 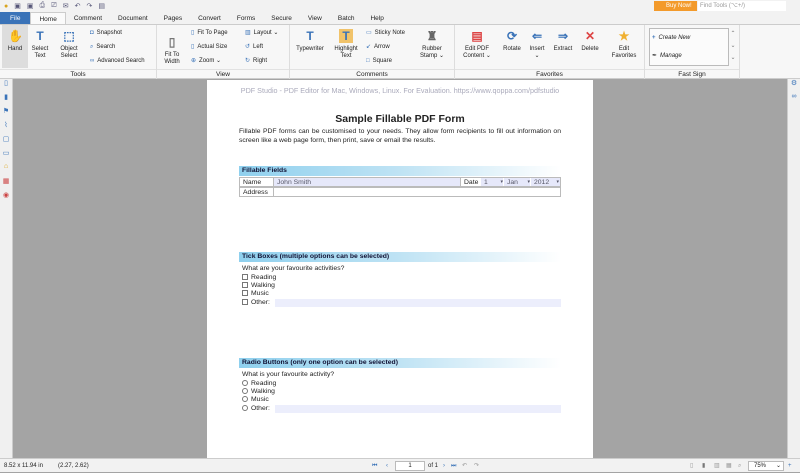 I want to click on sticky-note-button: ▭ Sticky Note, so click(x=385, y=33).